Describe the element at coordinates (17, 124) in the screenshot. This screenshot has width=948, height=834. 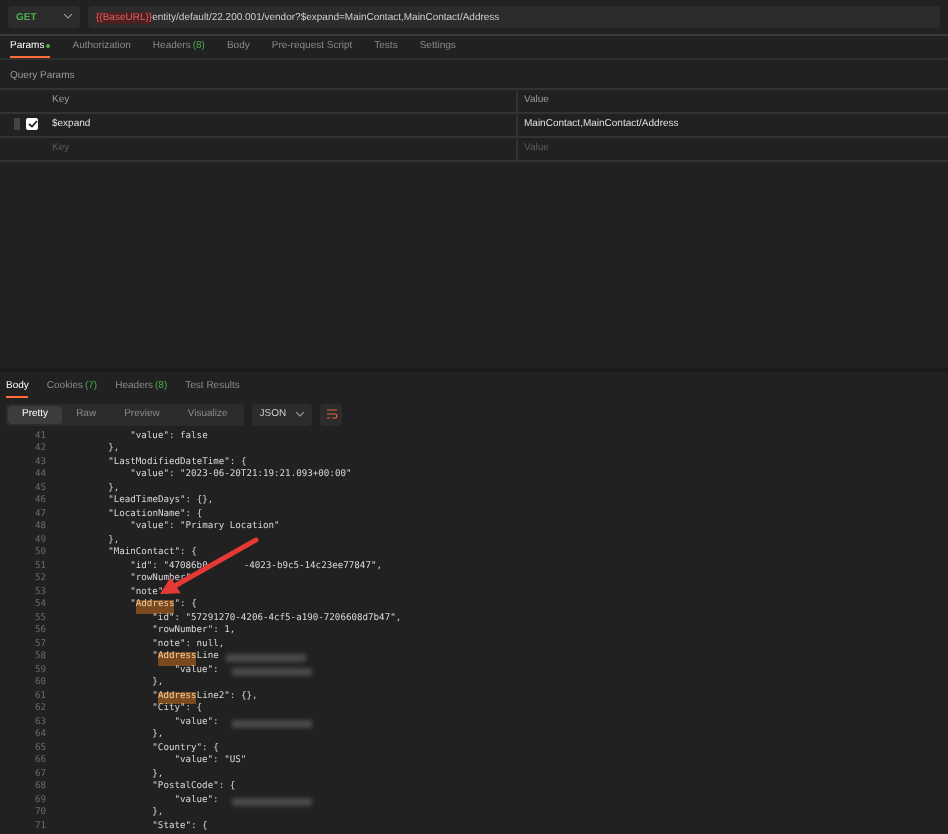
I see `drag-handle-icon` at that location.